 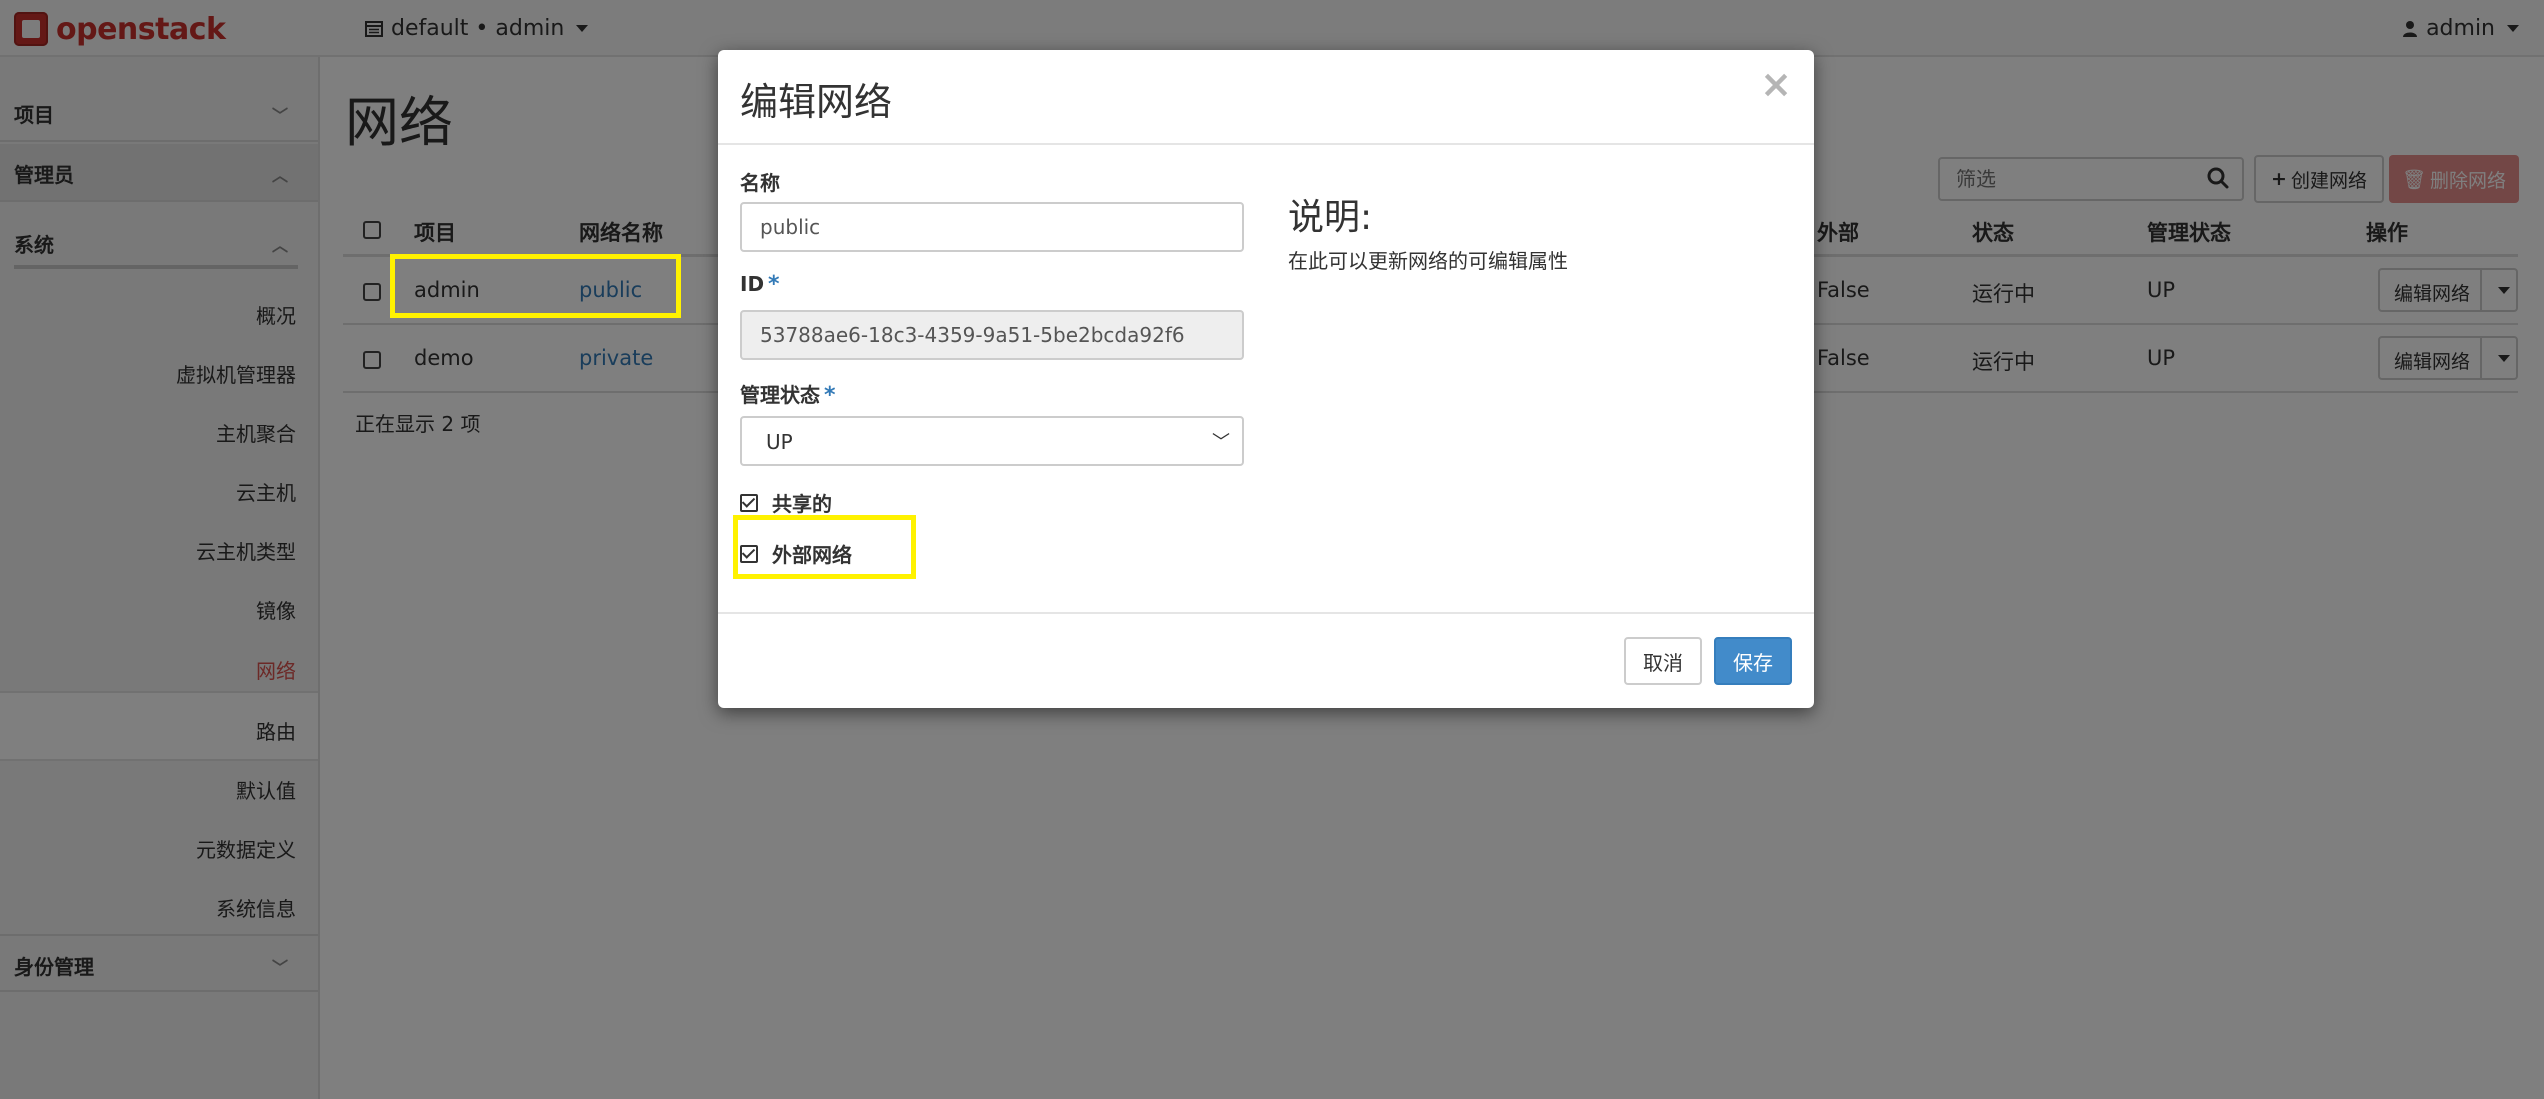 I want to click on chevron-down-icon: ﹀, so click(x=1221, y=442).